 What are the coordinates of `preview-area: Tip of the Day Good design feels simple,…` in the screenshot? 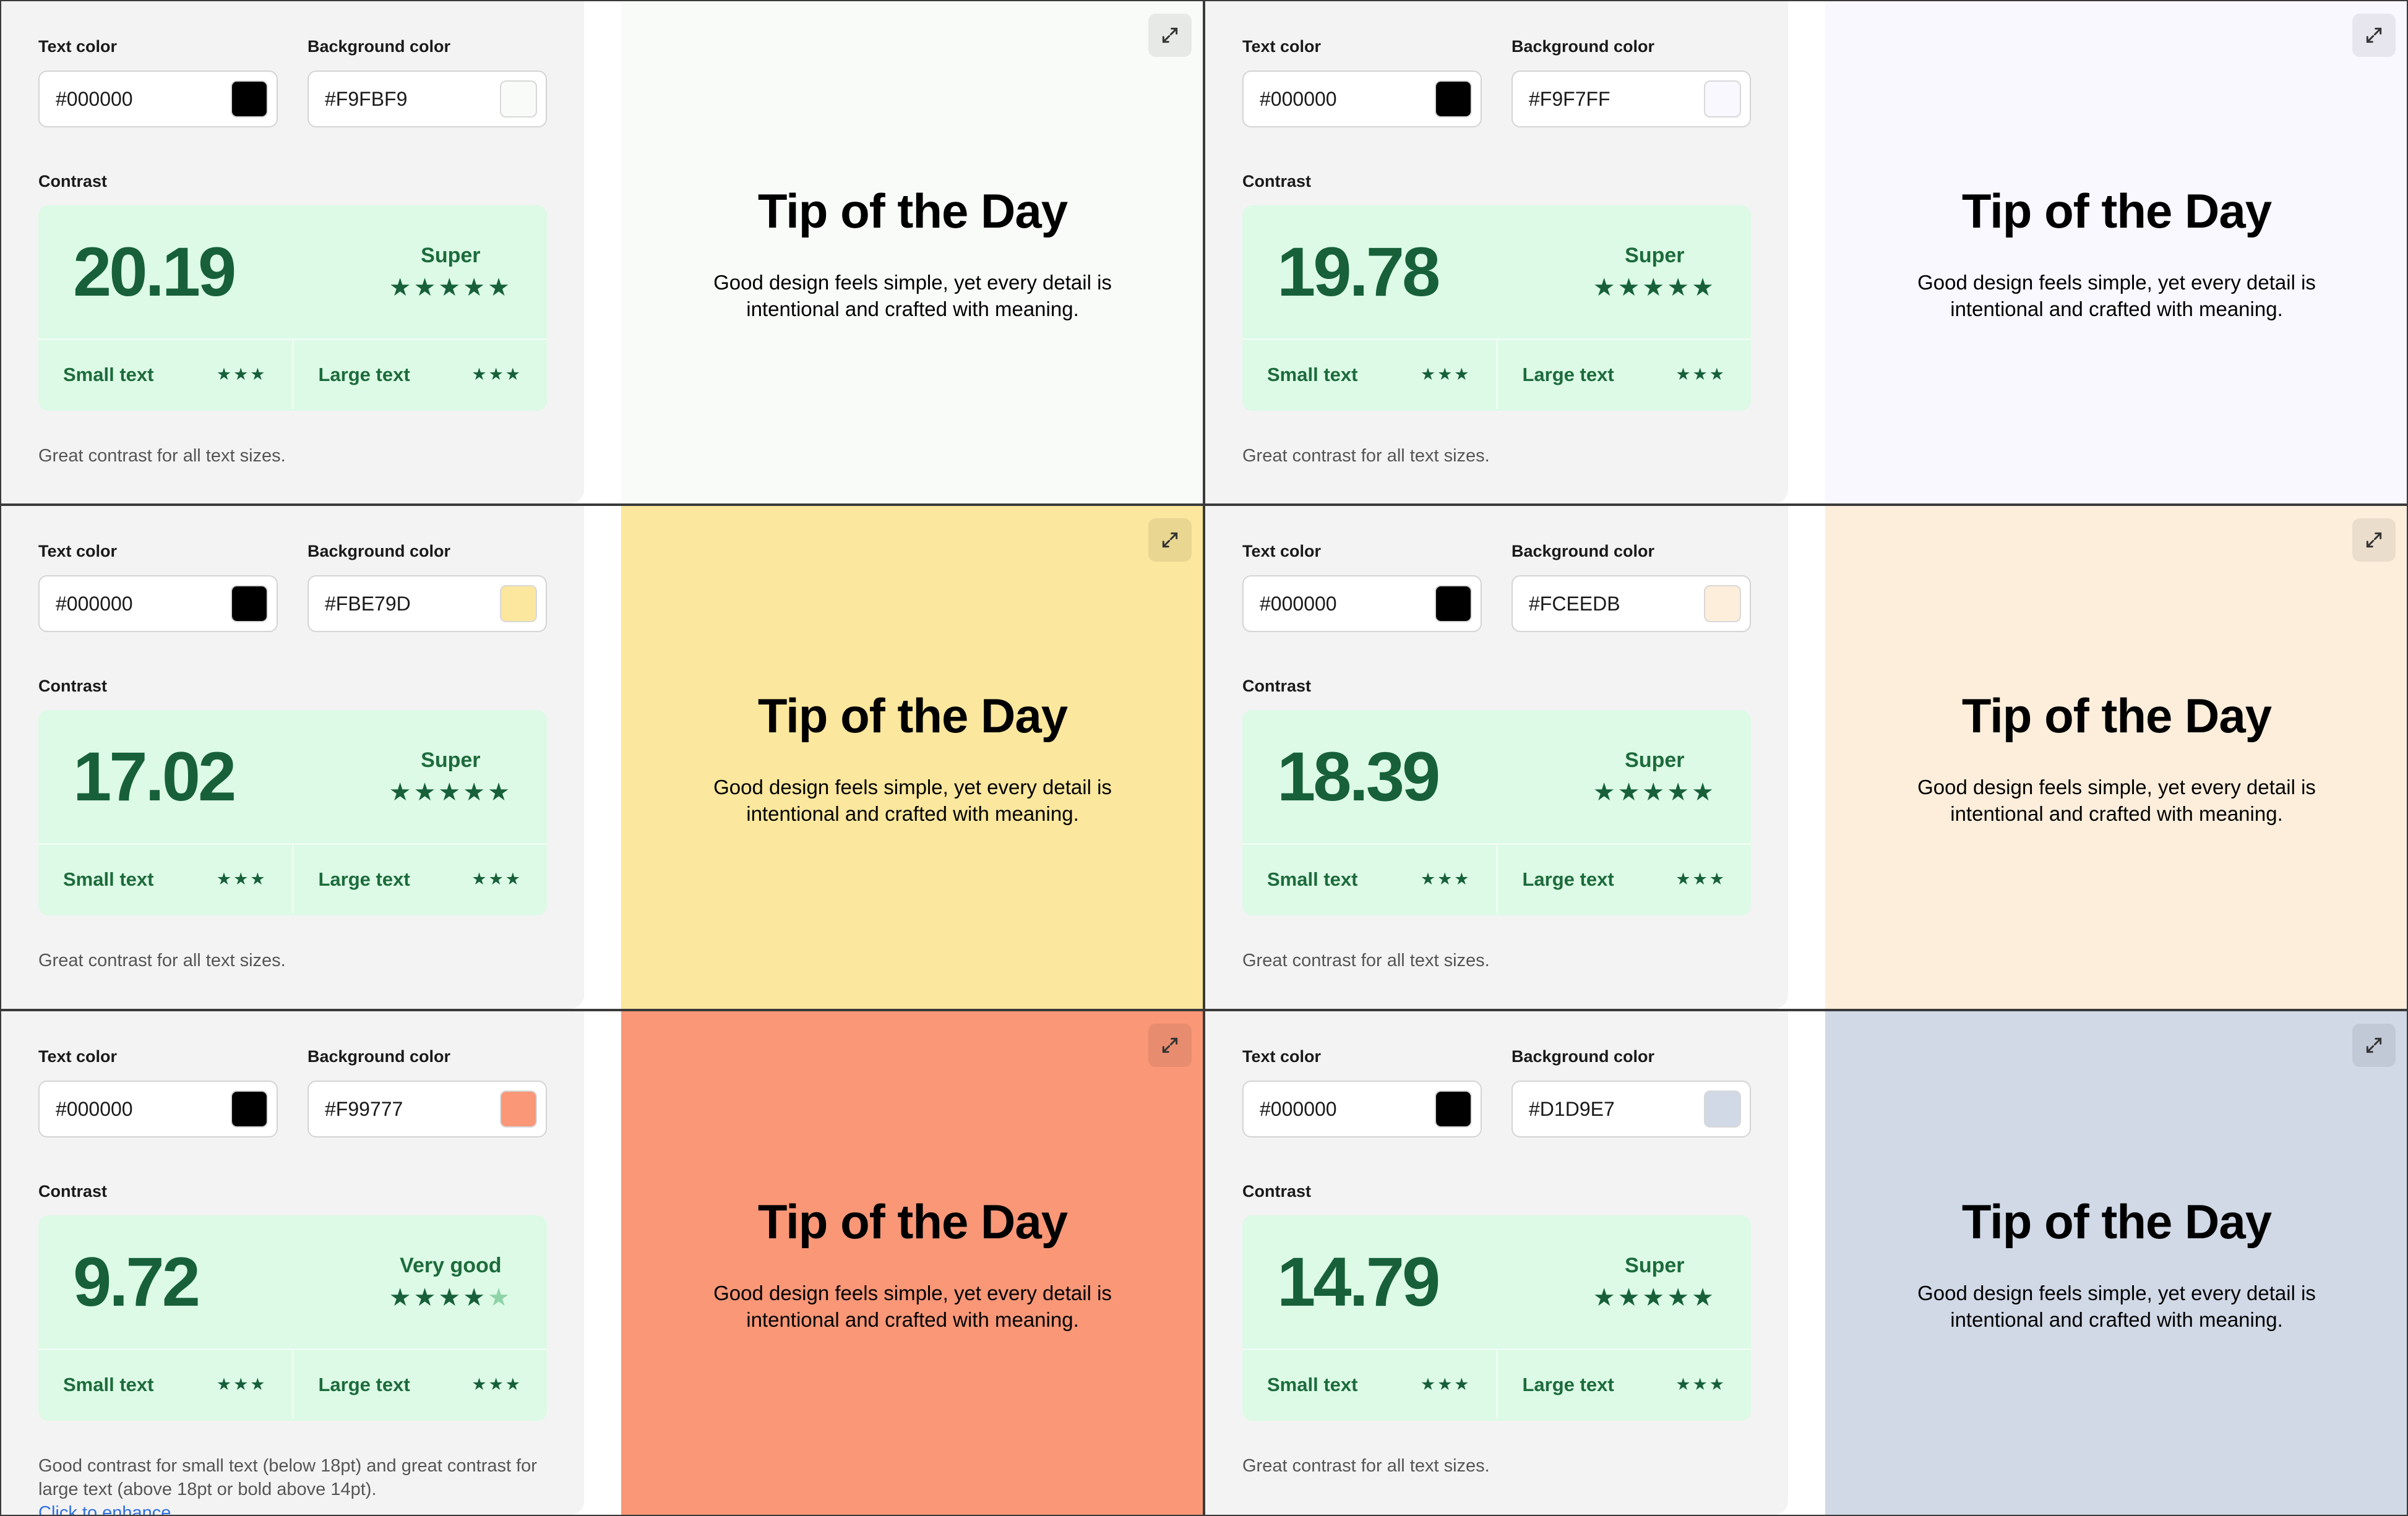 It's located at (912, 757).